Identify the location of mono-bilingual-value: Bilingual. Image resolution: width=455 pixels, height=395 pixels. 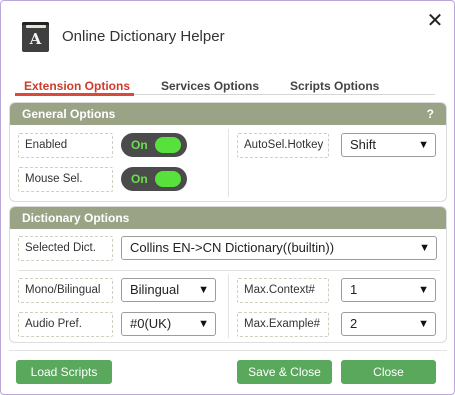
(155, 289).